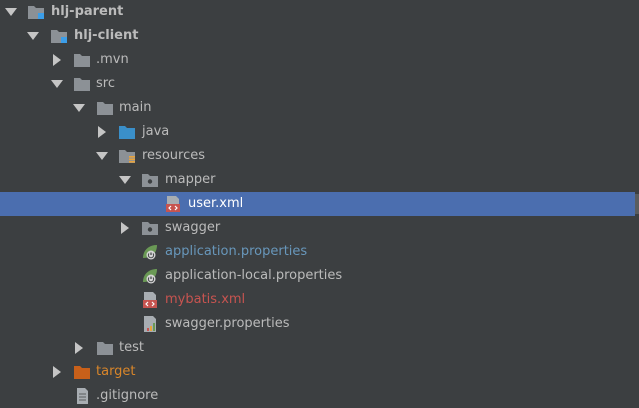 This screenshot has width=639, height=408. I want to click on tree-item-label: src, so click(105, 83).